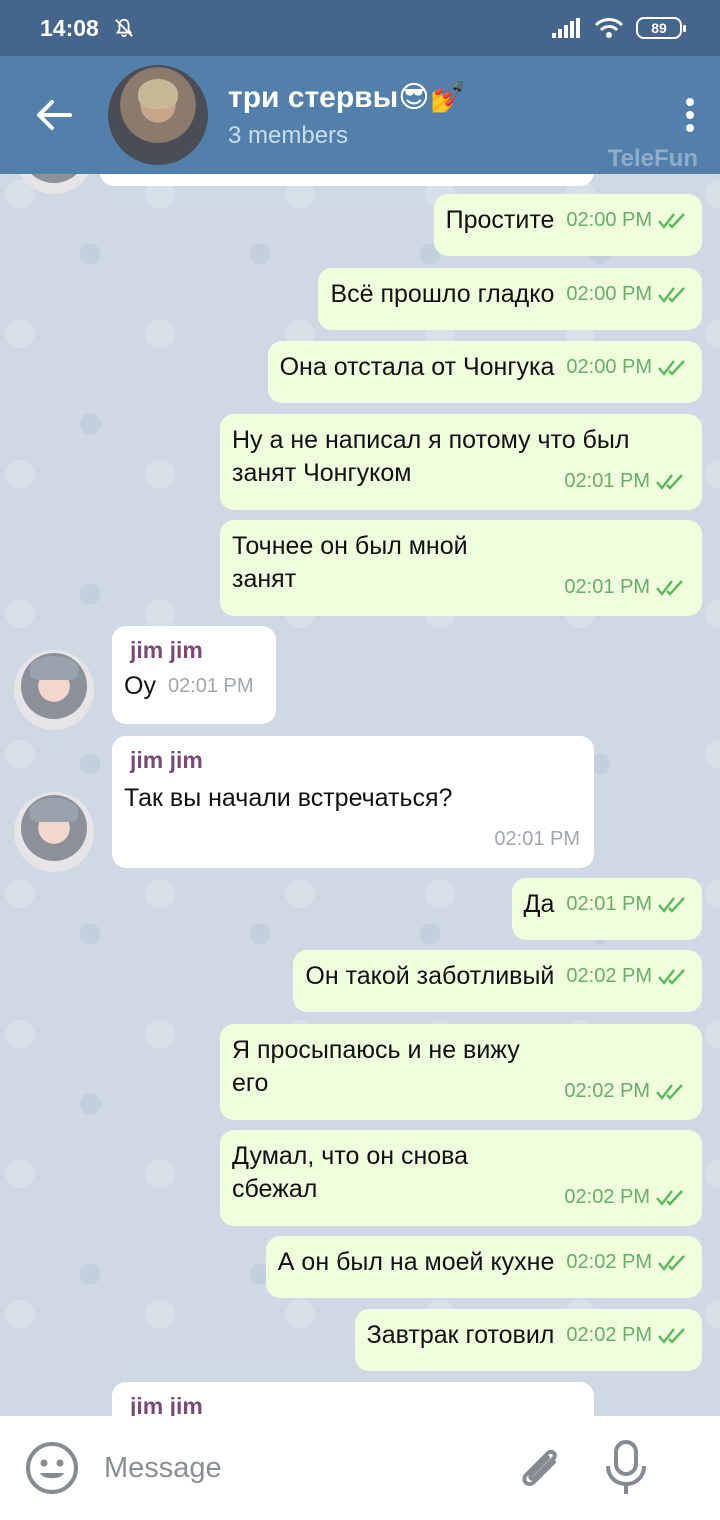 The width and height of the screenshot is (720, 1520). What do you see at coordinates (350, 1172) in the screenshot?
I see `message-text: Думал, что он снова сбежал` at bounding box center [350, 1172].